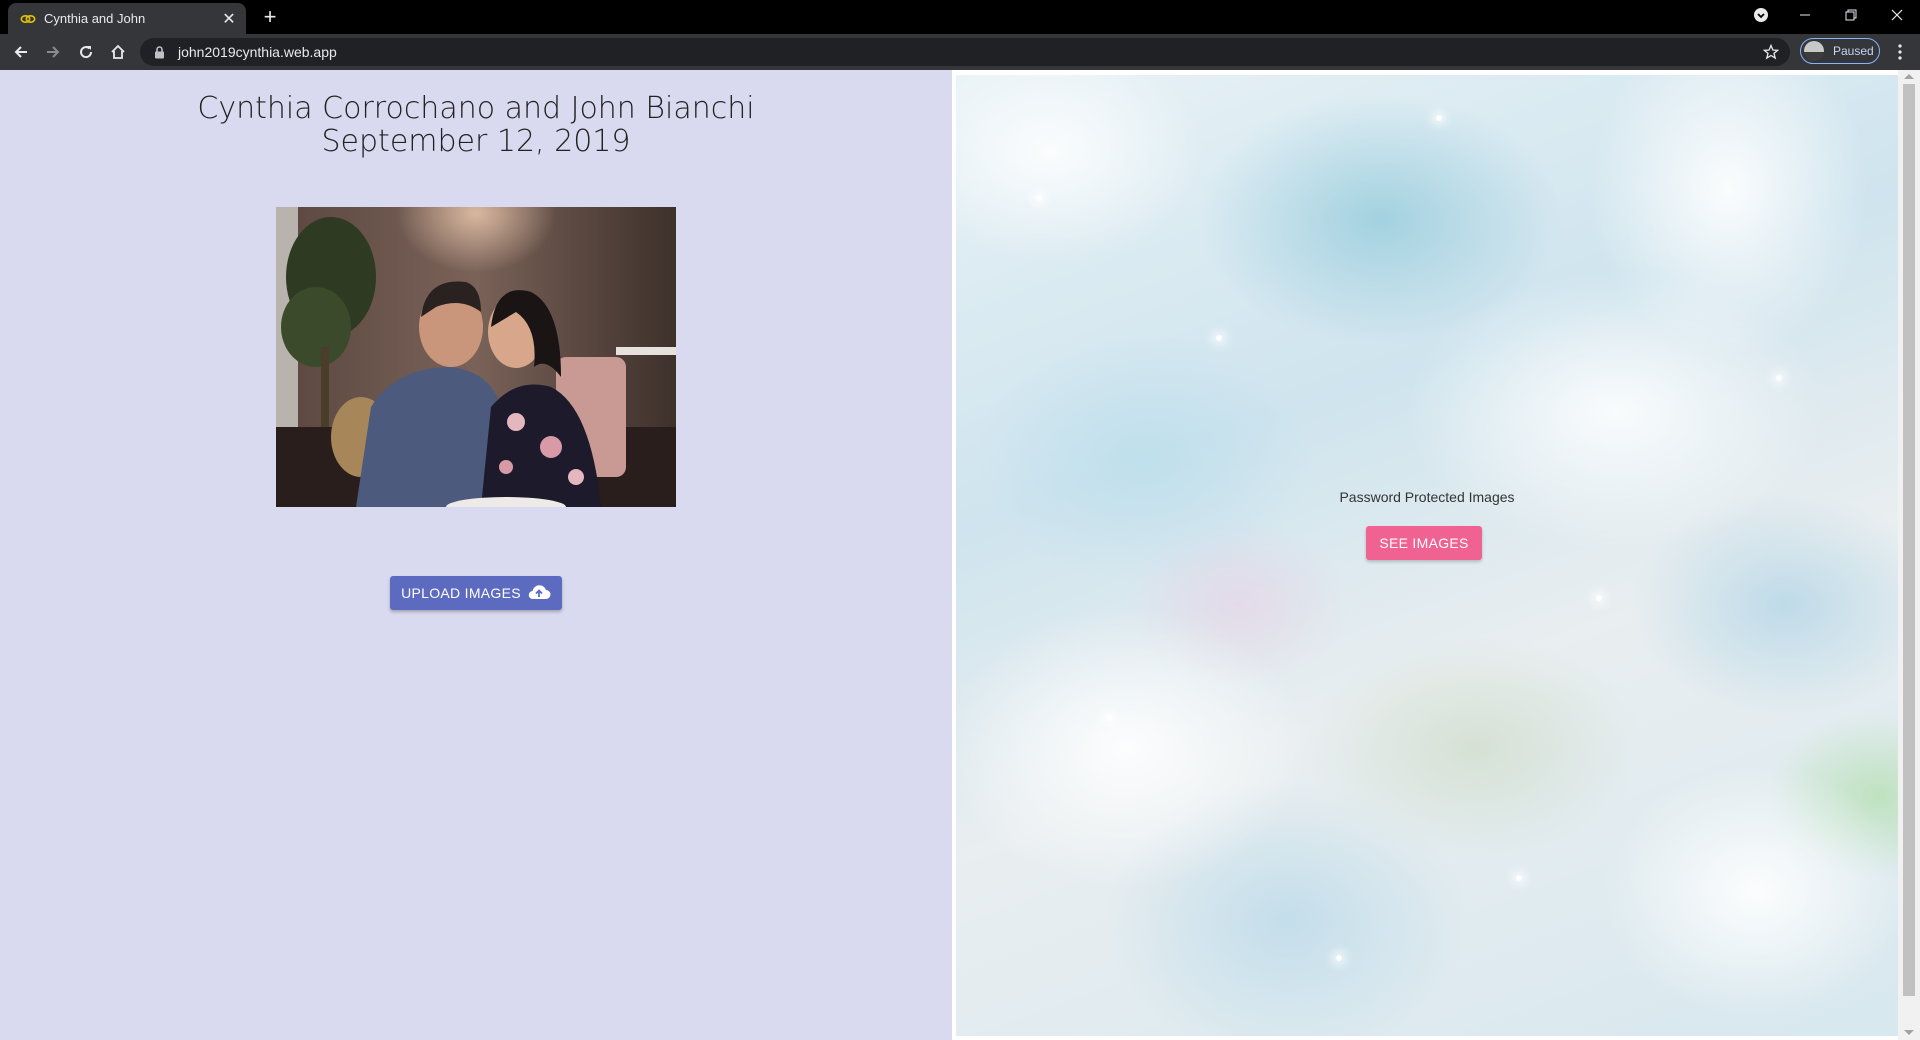 The height and width of the screenshot is (1040, 1920). I want to click on browser-toolbar: john2019cynthia.web.app Paused, so click(960, 52).